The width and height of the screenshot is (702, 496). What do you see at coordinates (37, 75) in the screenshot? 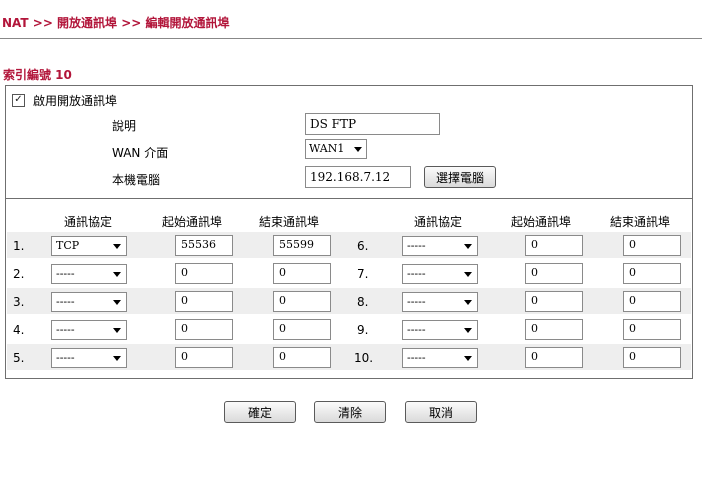
I see `index-title: 索引編號 10` at bounding box center [37, 75].